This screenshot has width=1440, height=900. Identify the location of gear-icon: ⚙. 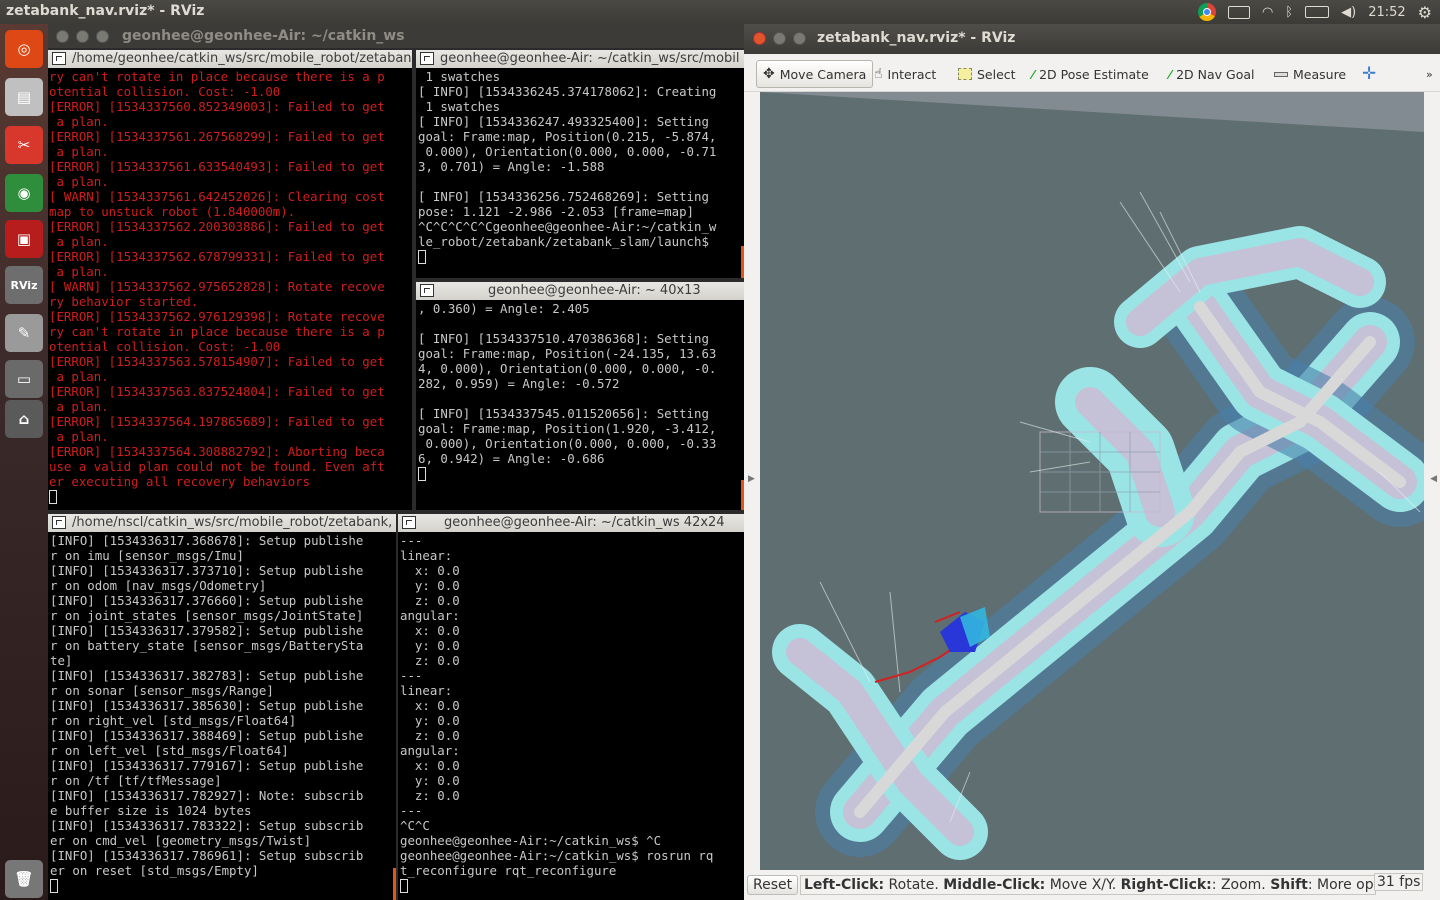
(1425, 12).